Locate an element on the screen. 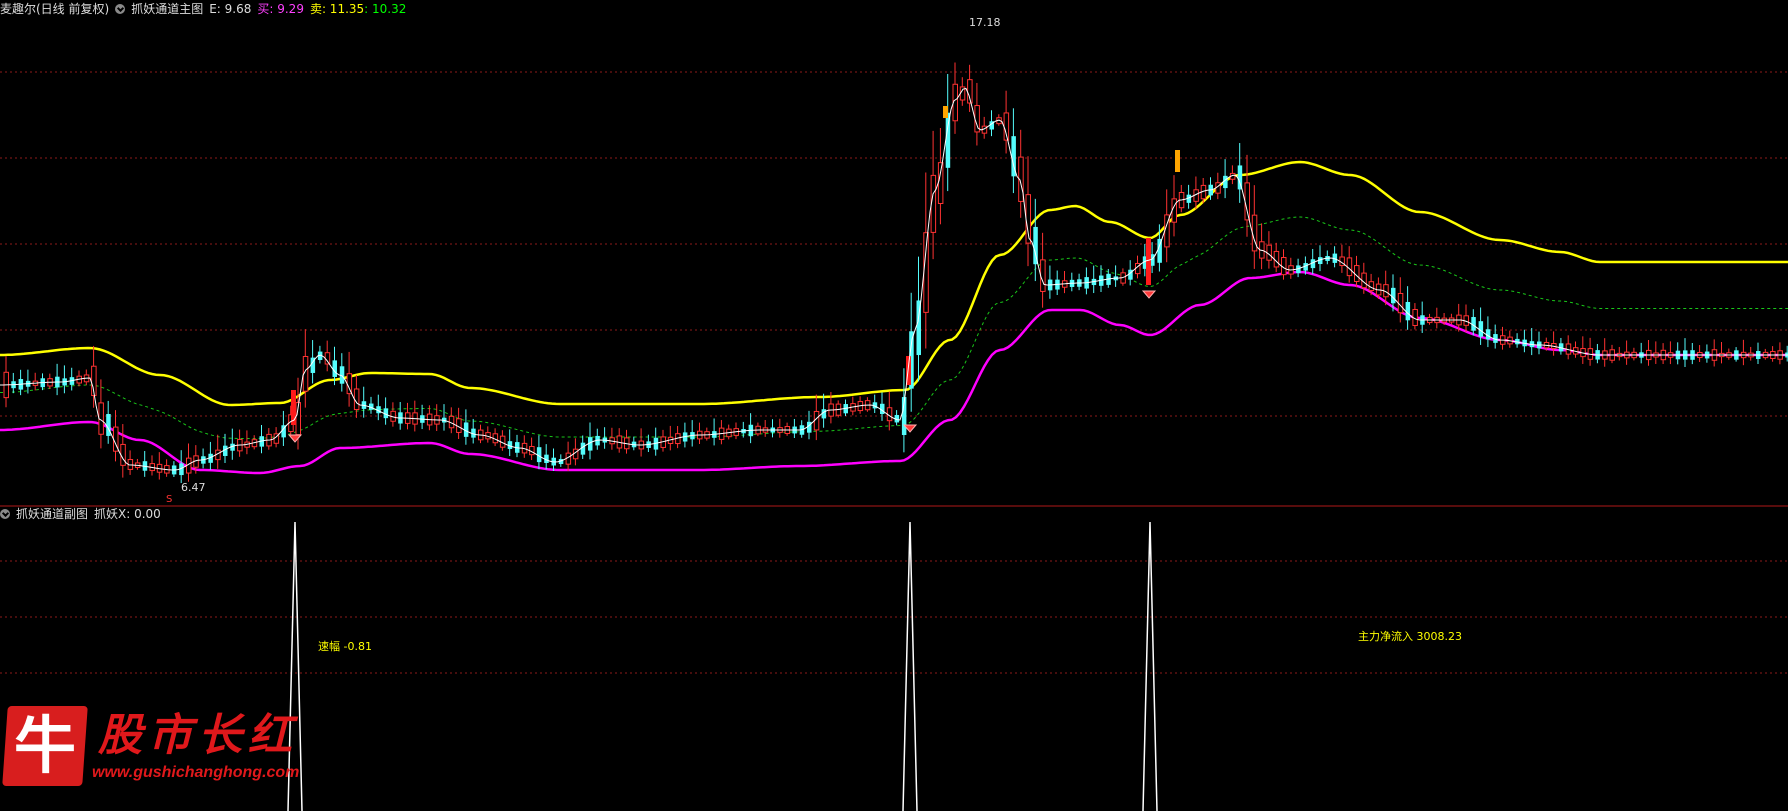  logo-glyph: 牛 is located at coordinates (45, 745).